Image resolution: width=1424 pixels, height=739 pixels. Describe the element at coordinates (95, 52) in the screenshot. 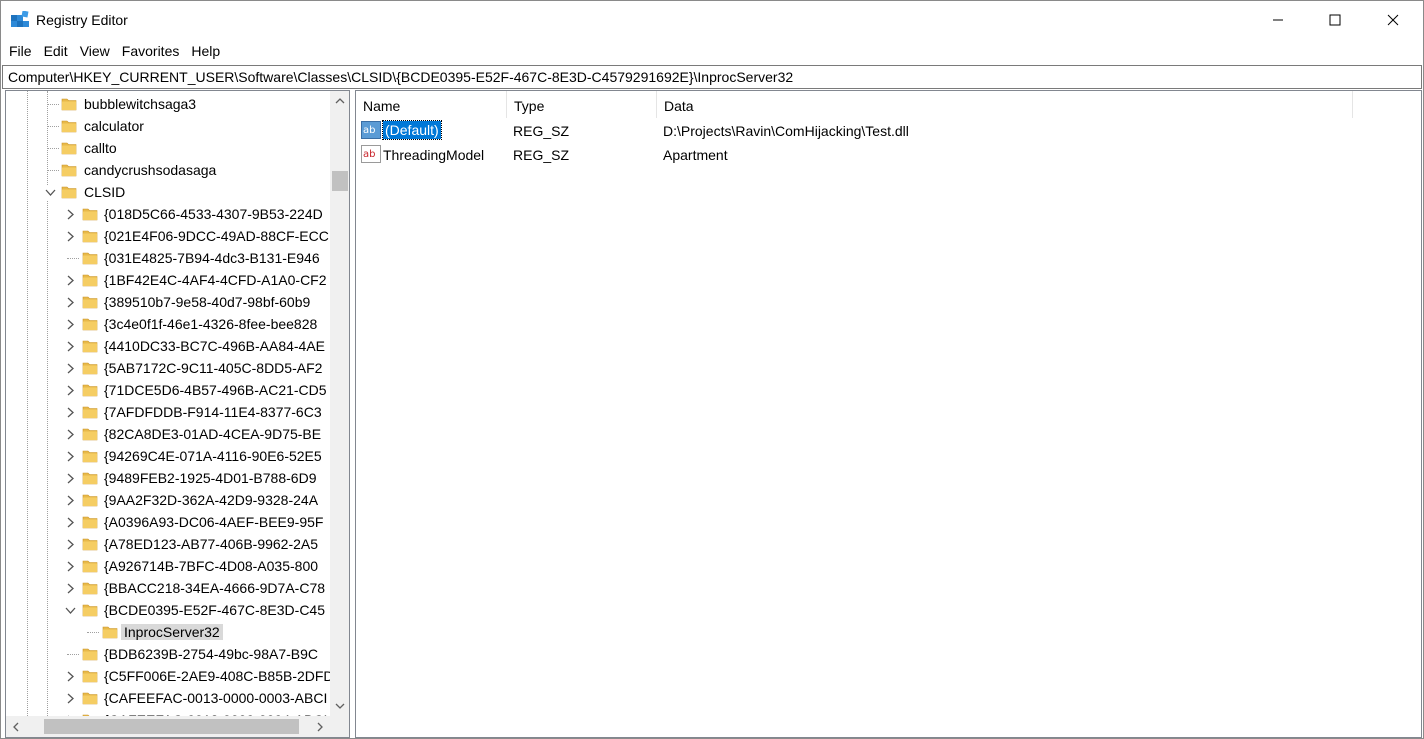

I see `menu-view: View` at that location.